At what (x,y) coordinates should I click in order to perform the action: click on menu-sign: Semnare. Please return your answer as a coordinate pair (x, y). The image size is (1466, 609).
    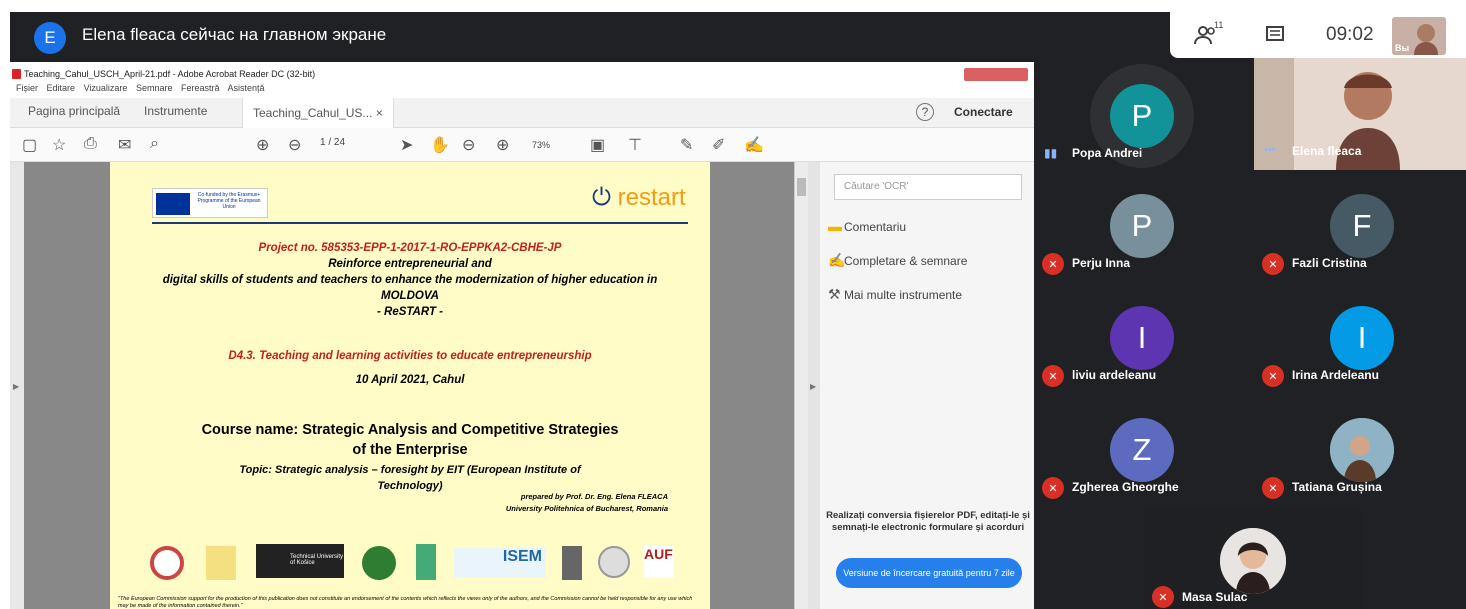
    Looking at the image, I should click on (154, 88).